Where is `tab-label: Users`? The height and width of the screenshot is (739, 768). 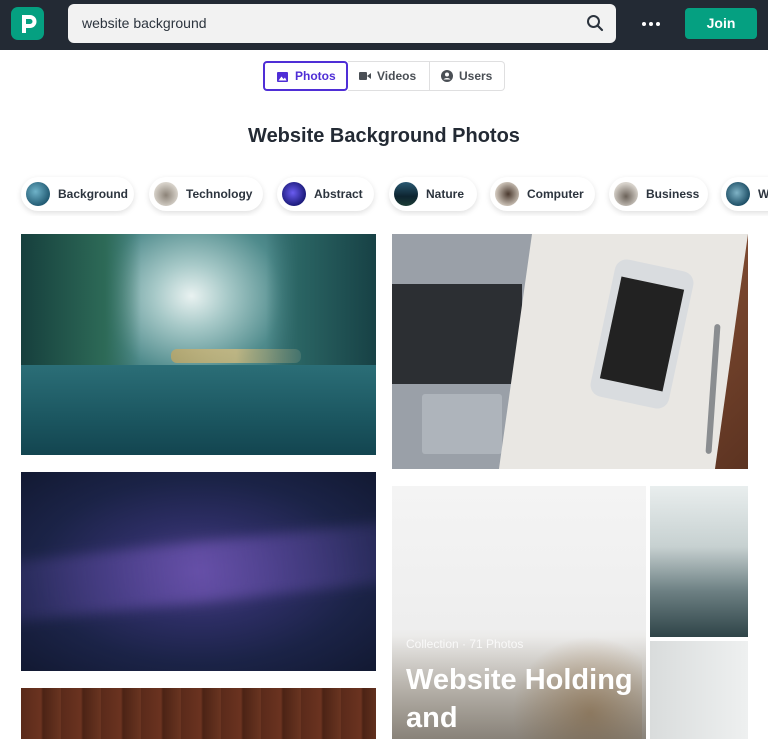
tab-label: Users is located at coordinates (476, 76).